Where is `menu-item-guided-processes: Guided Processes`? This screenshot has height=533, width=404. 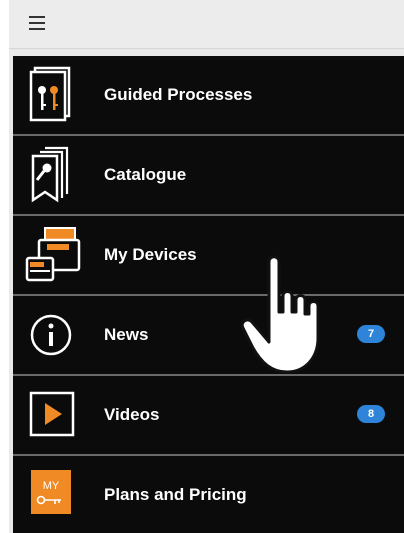
menu-item-guided-processes: Guided Processes is located at coordinates (208, 96).